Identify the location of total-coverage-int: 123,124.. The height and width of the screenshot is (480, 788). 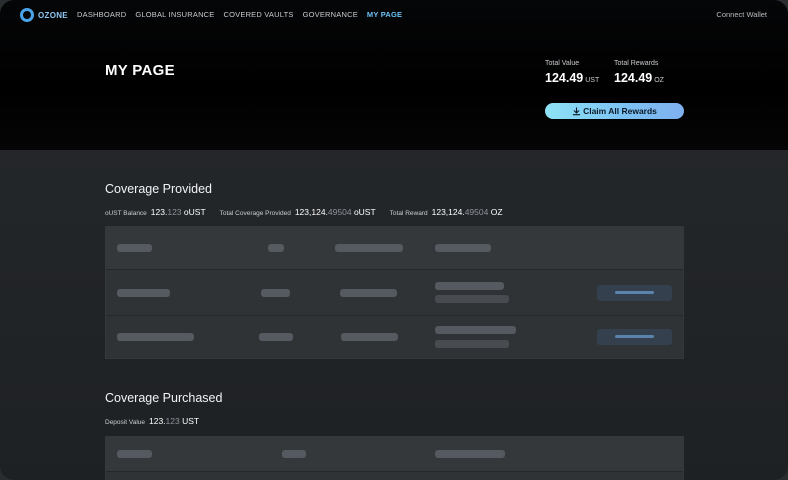
(311, 212).